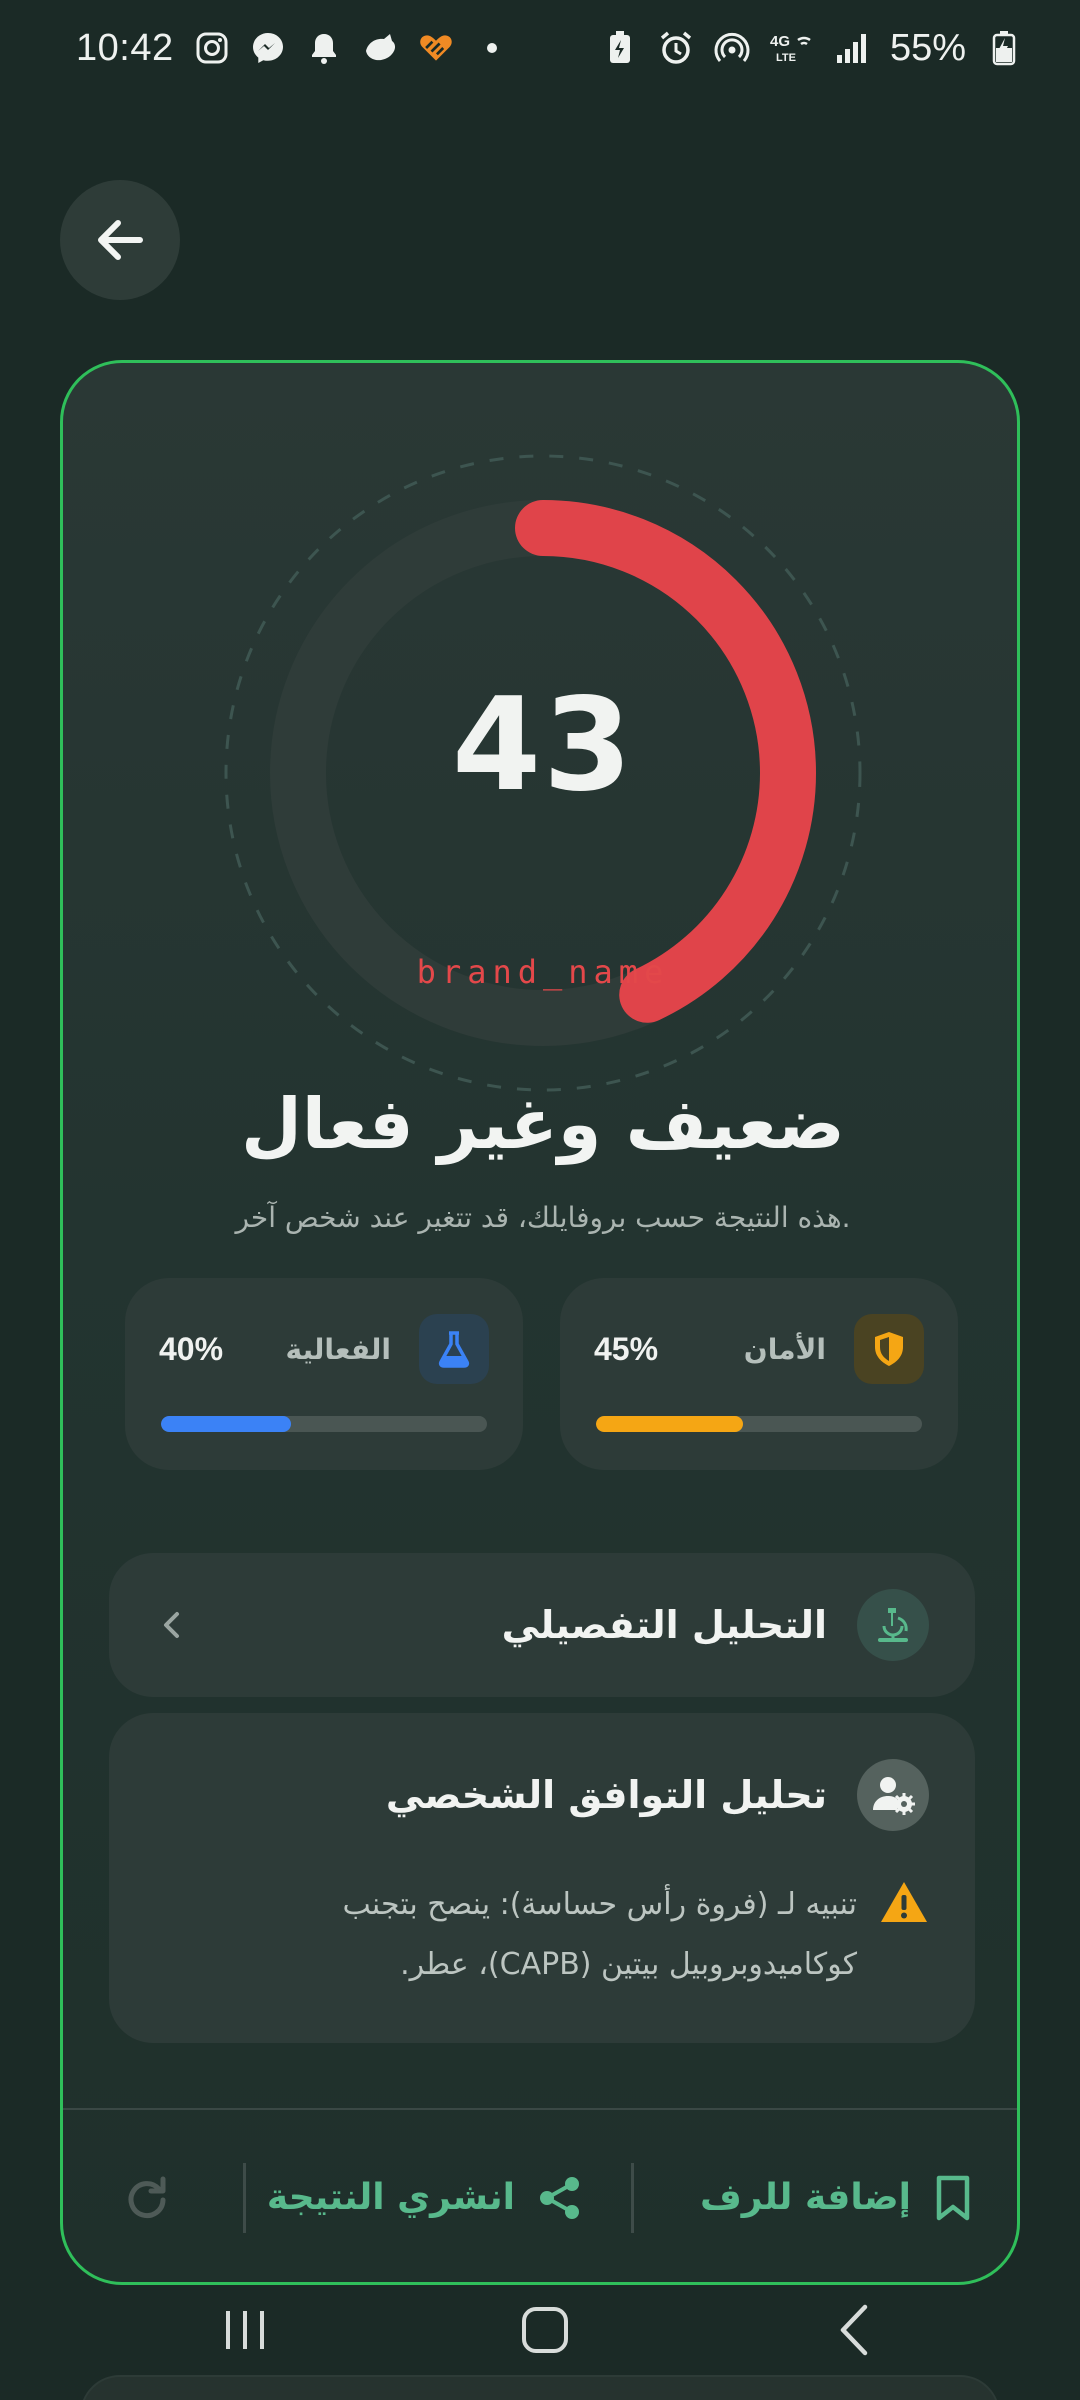 Image resolution: width=1080 pixels, height=2400 pixels. I want to click on safety-progress-track, so click(759, 1424).